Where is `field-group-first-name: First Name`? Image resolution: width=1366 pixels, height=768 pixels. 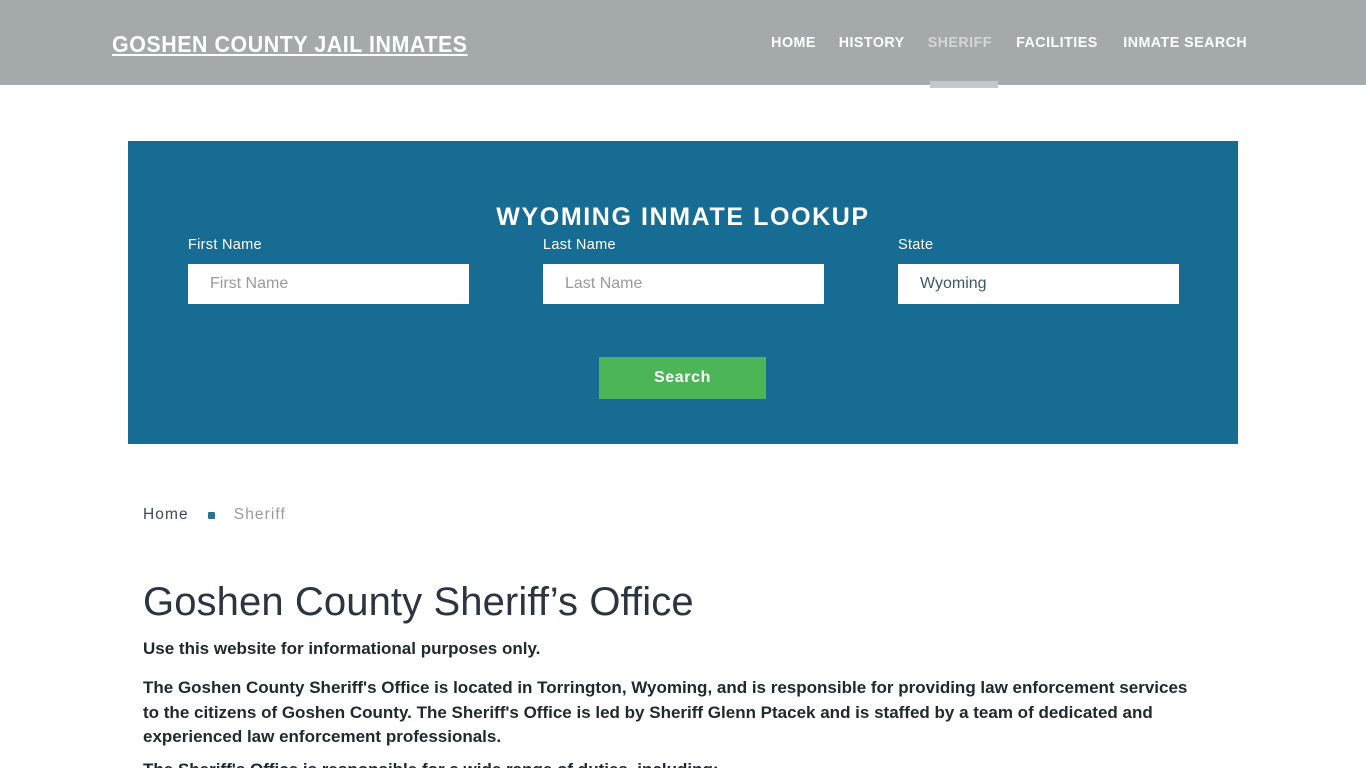 field-group-first-name: First Name is located at coordinates (328, 270).